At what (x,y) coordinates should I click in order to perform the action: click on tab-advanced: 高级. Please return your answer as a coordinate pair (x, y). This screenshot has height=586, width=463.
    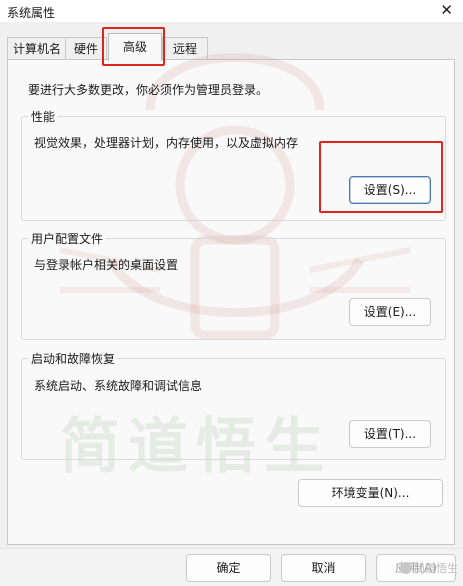
    Looking at the image, I should click on (135, 47).